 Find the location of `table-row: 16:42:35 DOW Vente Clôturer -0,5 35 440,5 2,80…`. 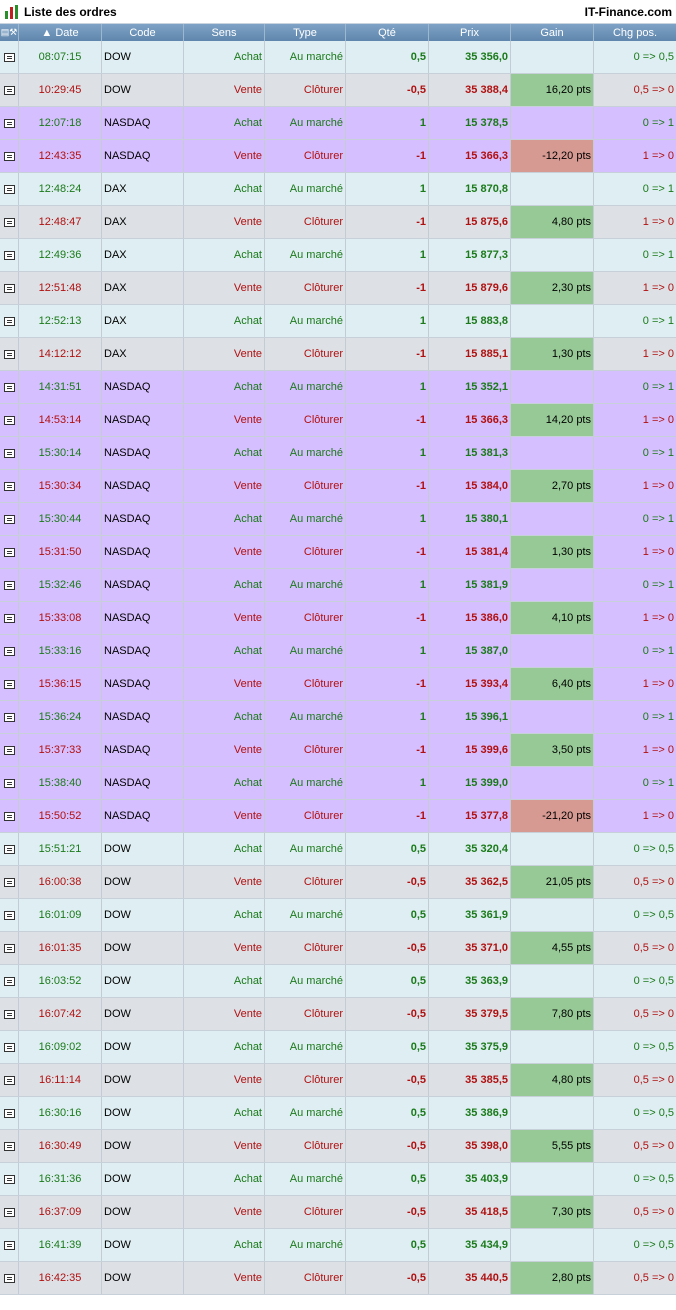

table-row: 16:42:35 DOW Vente Clôturer -0,5 35 440,5 2,80… is located at coordinates (338, 1278).